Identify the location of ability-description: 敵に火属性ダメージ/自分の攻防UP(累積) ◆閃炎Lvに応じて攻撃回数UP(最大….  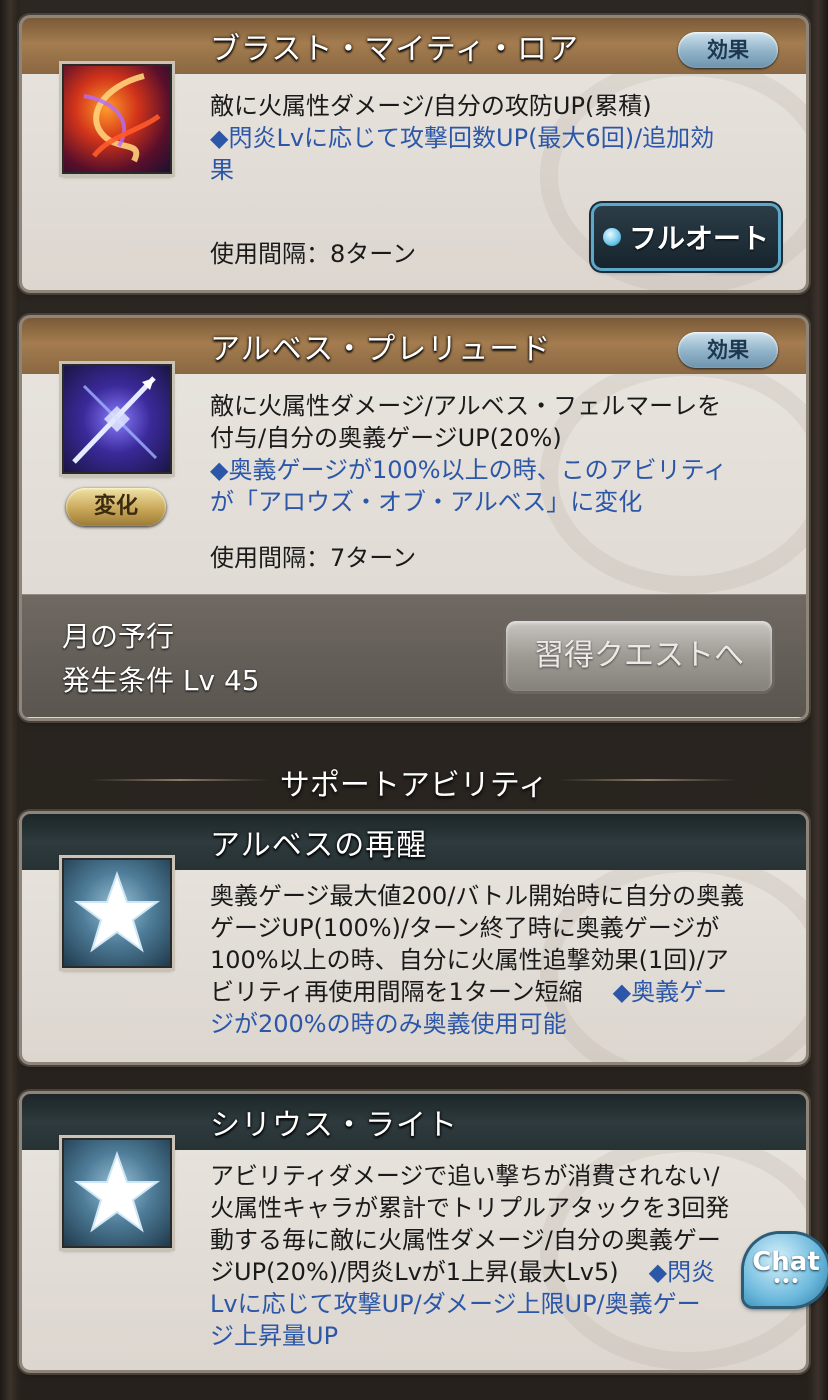
(496, 138).